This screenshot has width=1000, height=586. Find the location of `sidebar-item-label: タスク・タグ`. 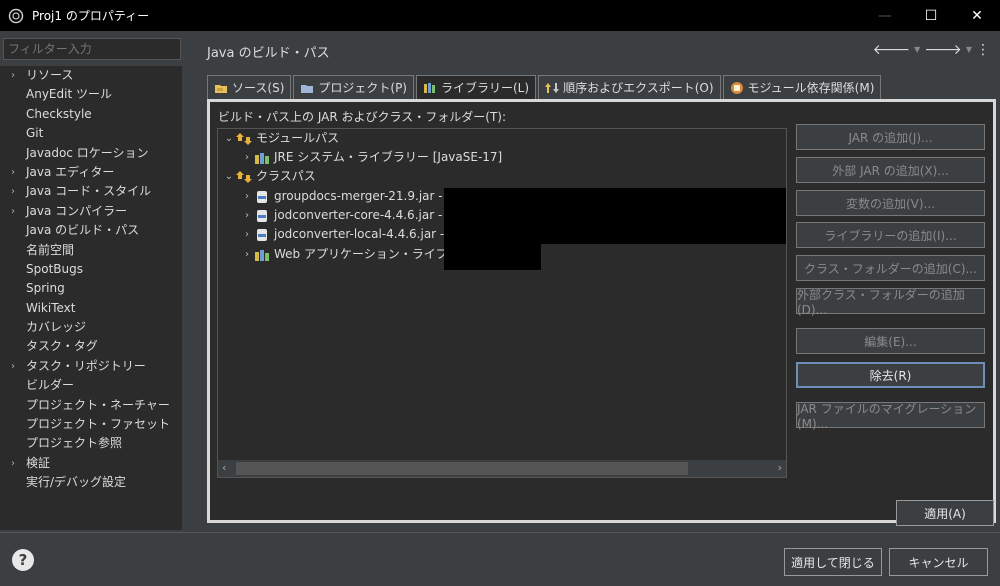

sidebar-item-label: タスク・タグ is located at coordinates (62, 346).